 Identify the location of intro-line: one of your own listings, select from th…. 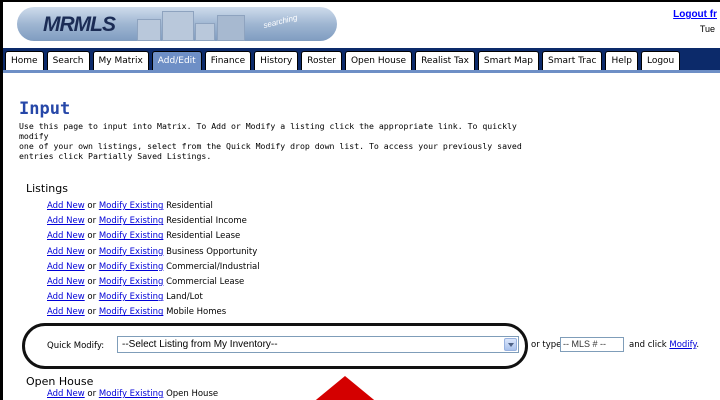
(270, 146).